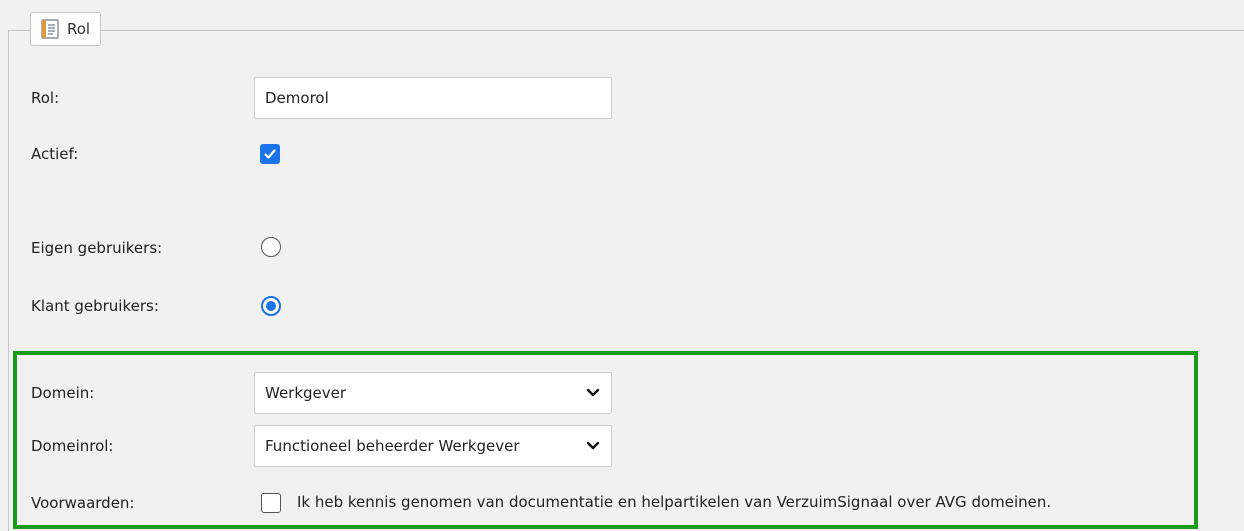  What do you see at coordinates (50, 29) in the screenshot?
I see `notepad-icon` at bounding box center [50, 29].